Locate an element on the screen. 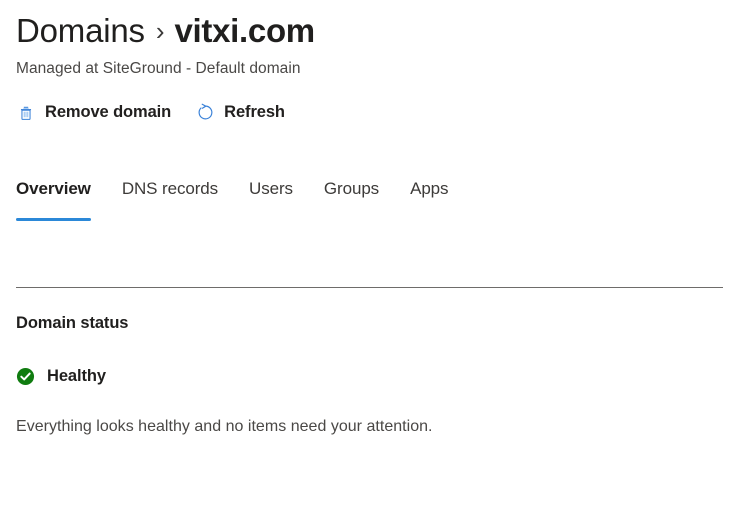  remove-domain-button: Remove domain is located at coordinates (93, 113).